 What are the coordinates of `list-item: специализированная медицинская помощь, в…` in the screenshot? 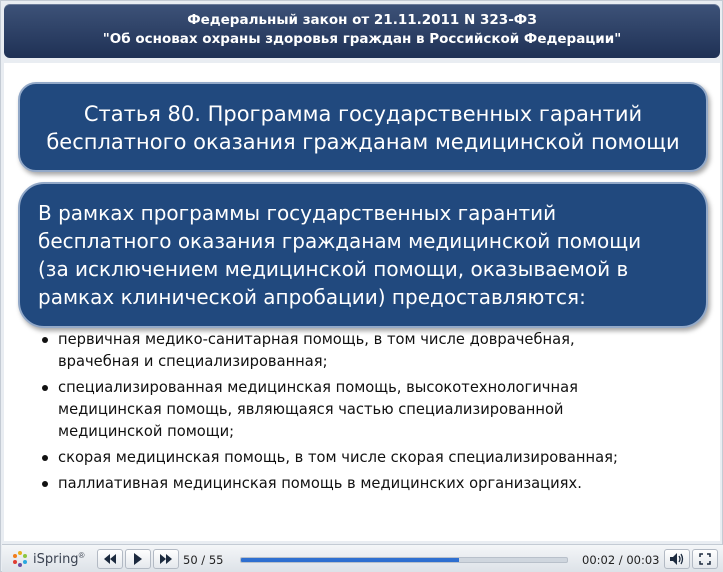 It's located at (367, 410).